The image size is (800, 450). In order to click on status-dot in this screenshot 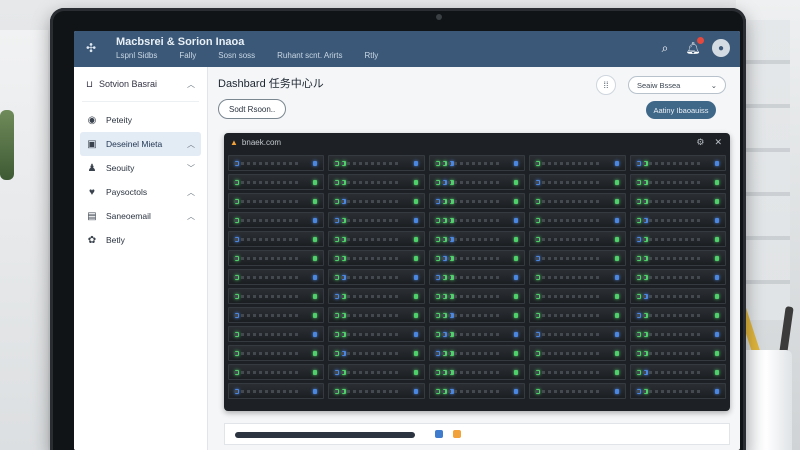, I will do `click(457, 434)`.